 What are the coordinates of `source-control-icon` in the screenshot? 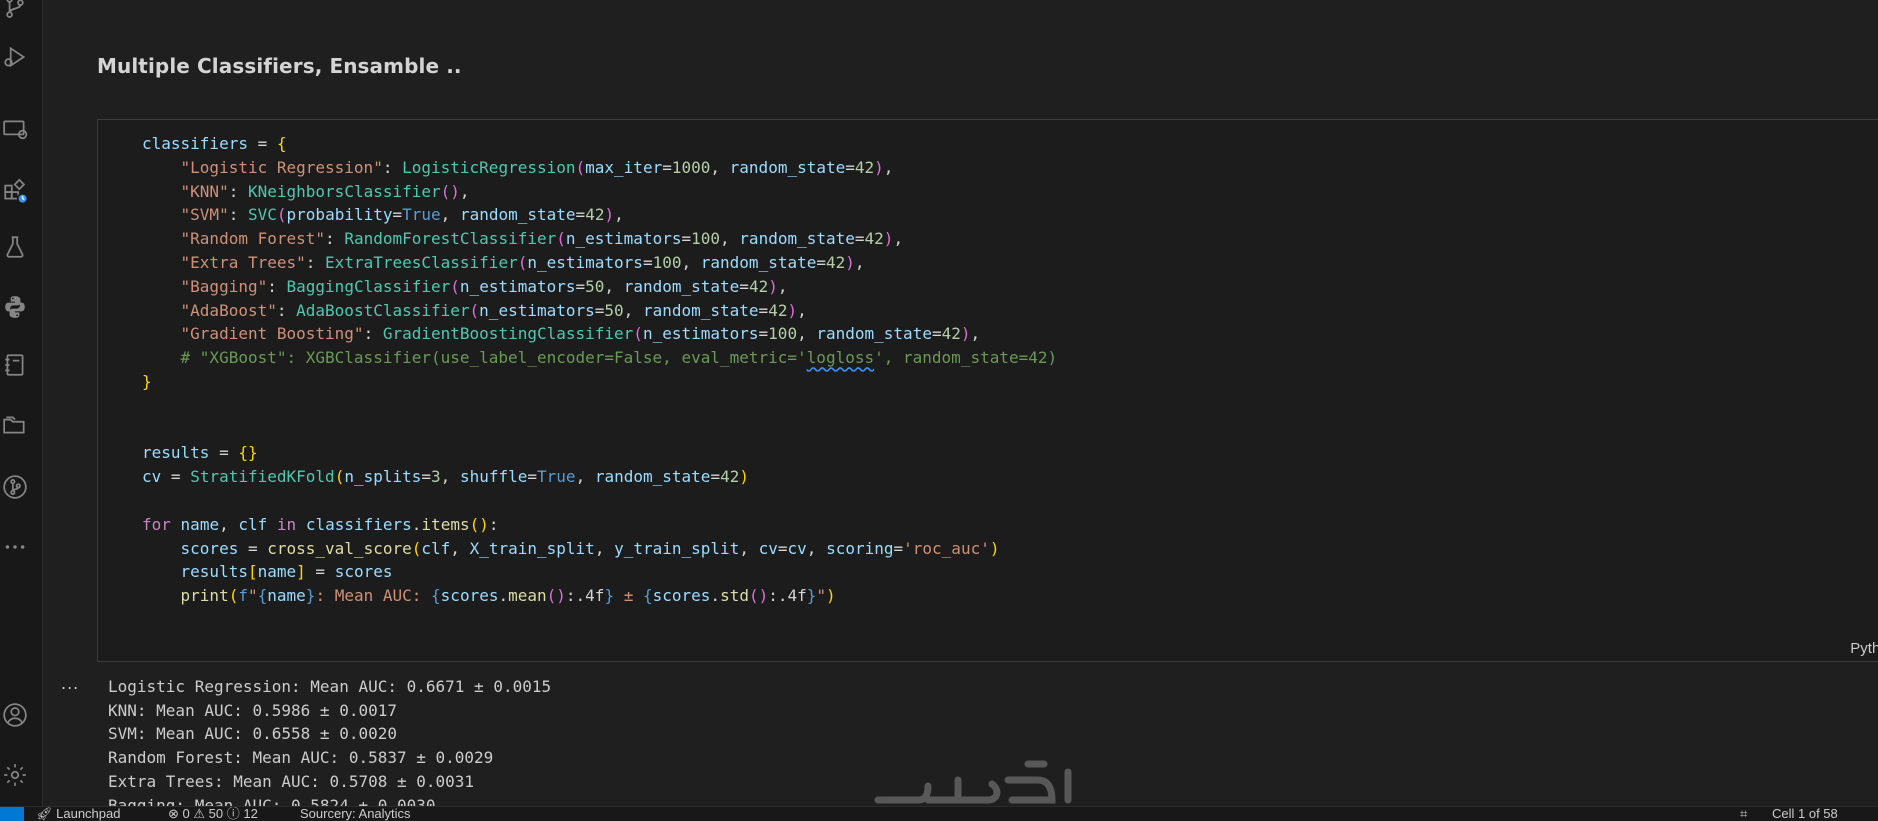 It's located at (15, 12).